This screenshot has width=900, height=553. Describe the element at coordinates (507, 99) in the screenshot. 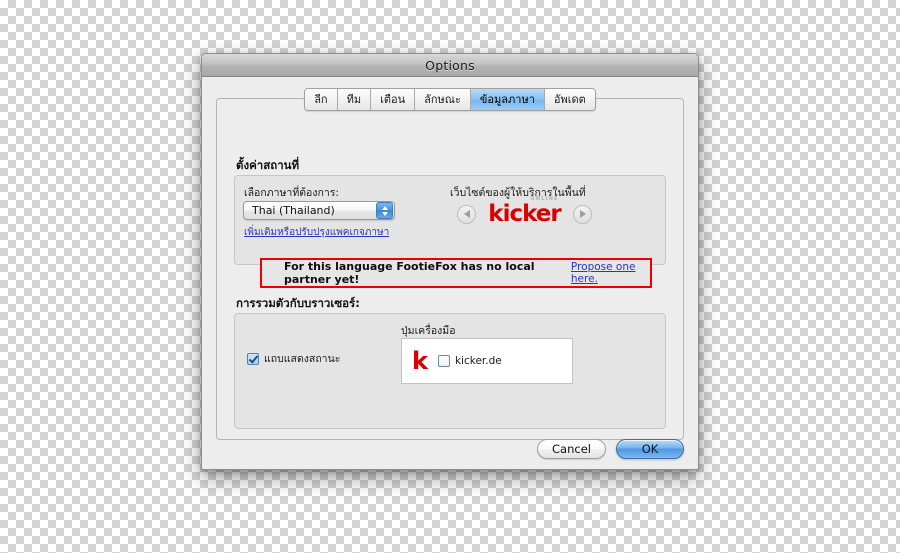

I see `tab-language: ข้อมูลภาษา` at that location.